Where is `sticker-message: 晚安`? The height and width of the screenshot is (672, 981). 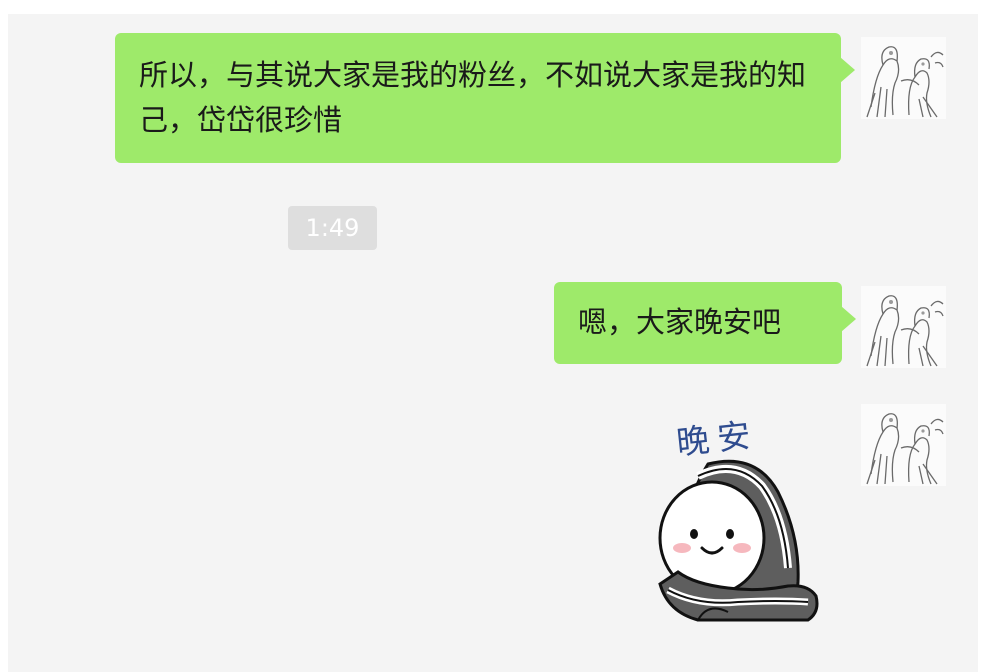
sticker-message: 晚安 is located at coordinates (733, 527).